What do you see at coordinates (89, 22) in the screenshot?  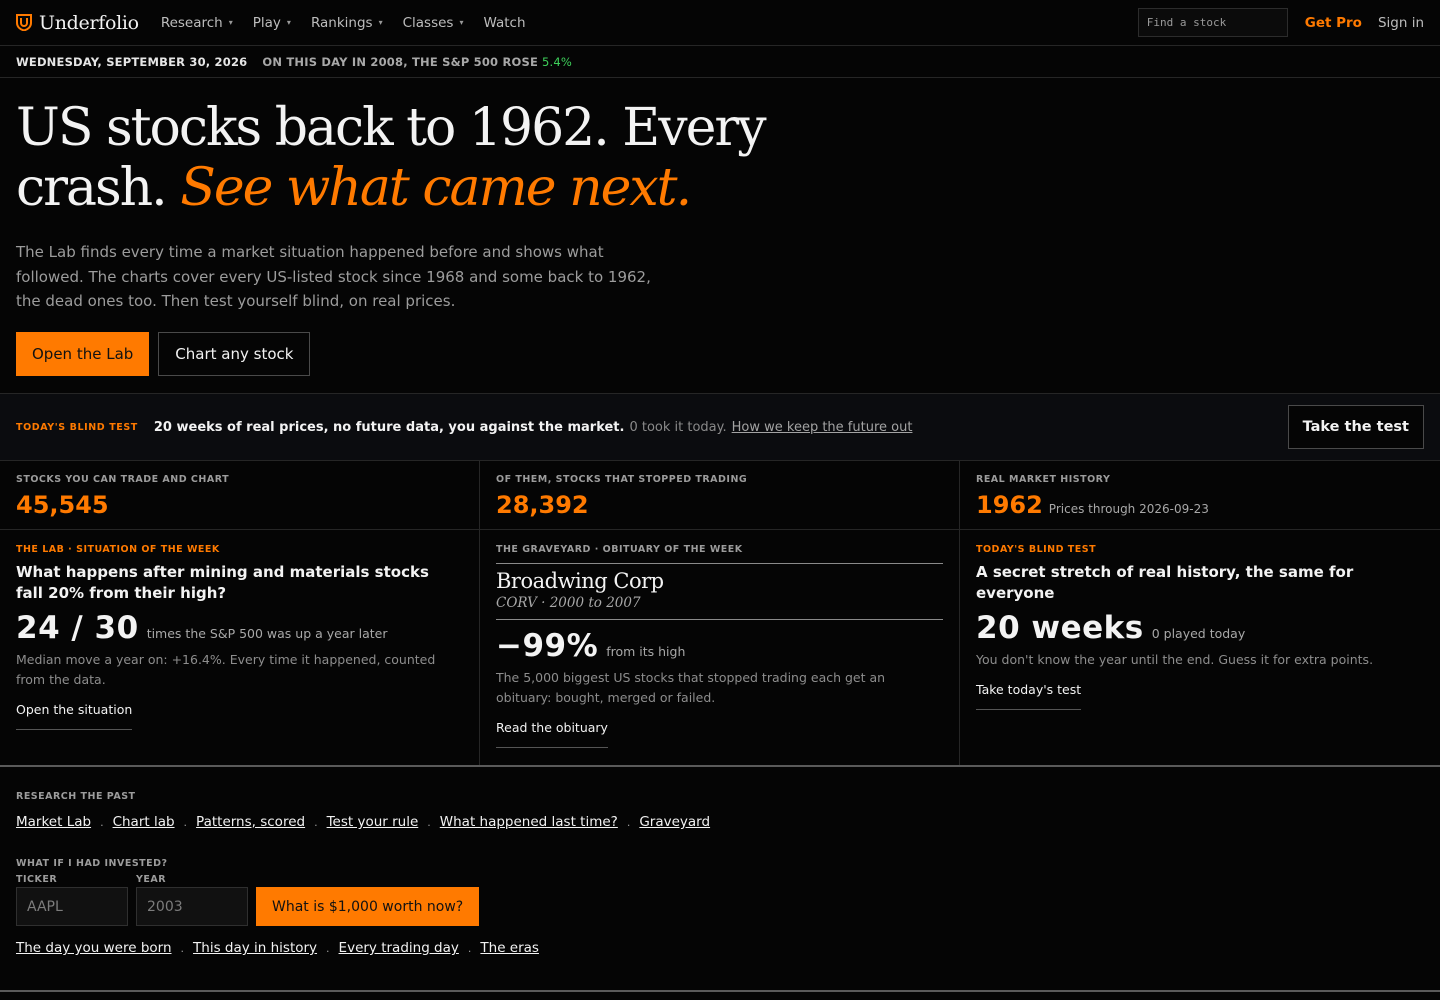 I see `brand-name: Underfolio` at bounding box center [89, 22].